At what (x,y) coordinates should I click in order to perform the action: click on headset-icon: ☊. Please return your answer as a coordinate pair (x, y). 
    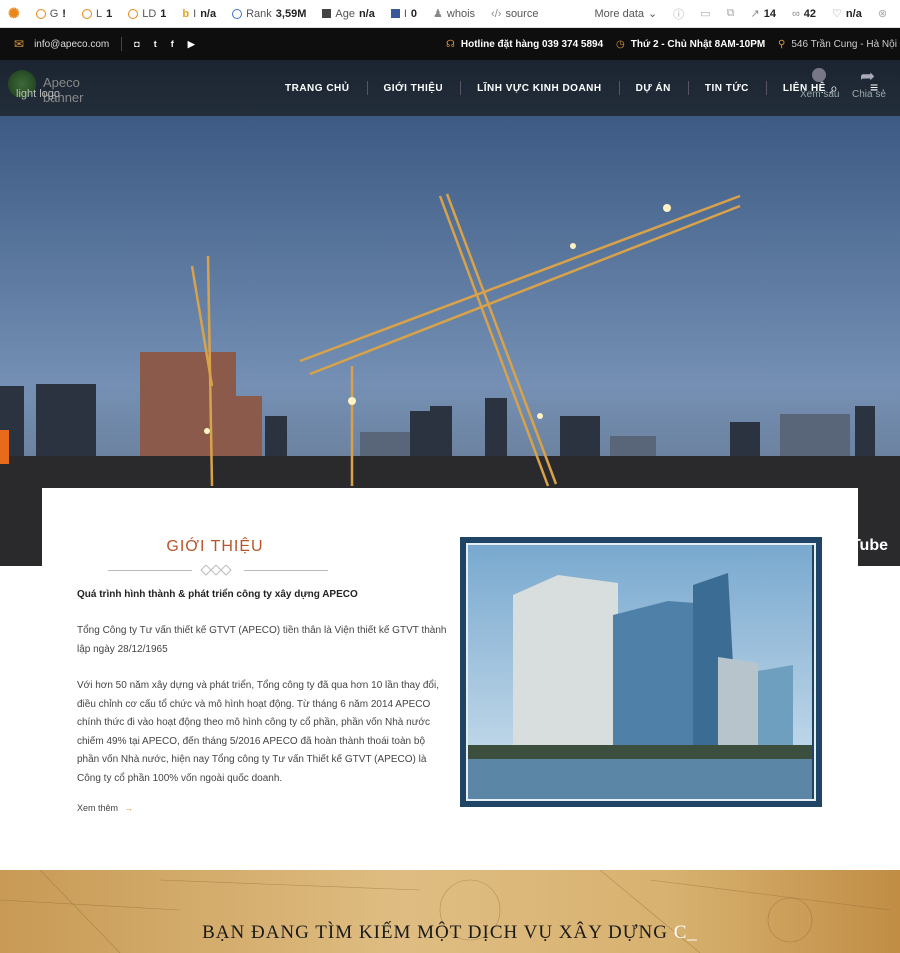
    Looking at the image, I should click on (450, 44).